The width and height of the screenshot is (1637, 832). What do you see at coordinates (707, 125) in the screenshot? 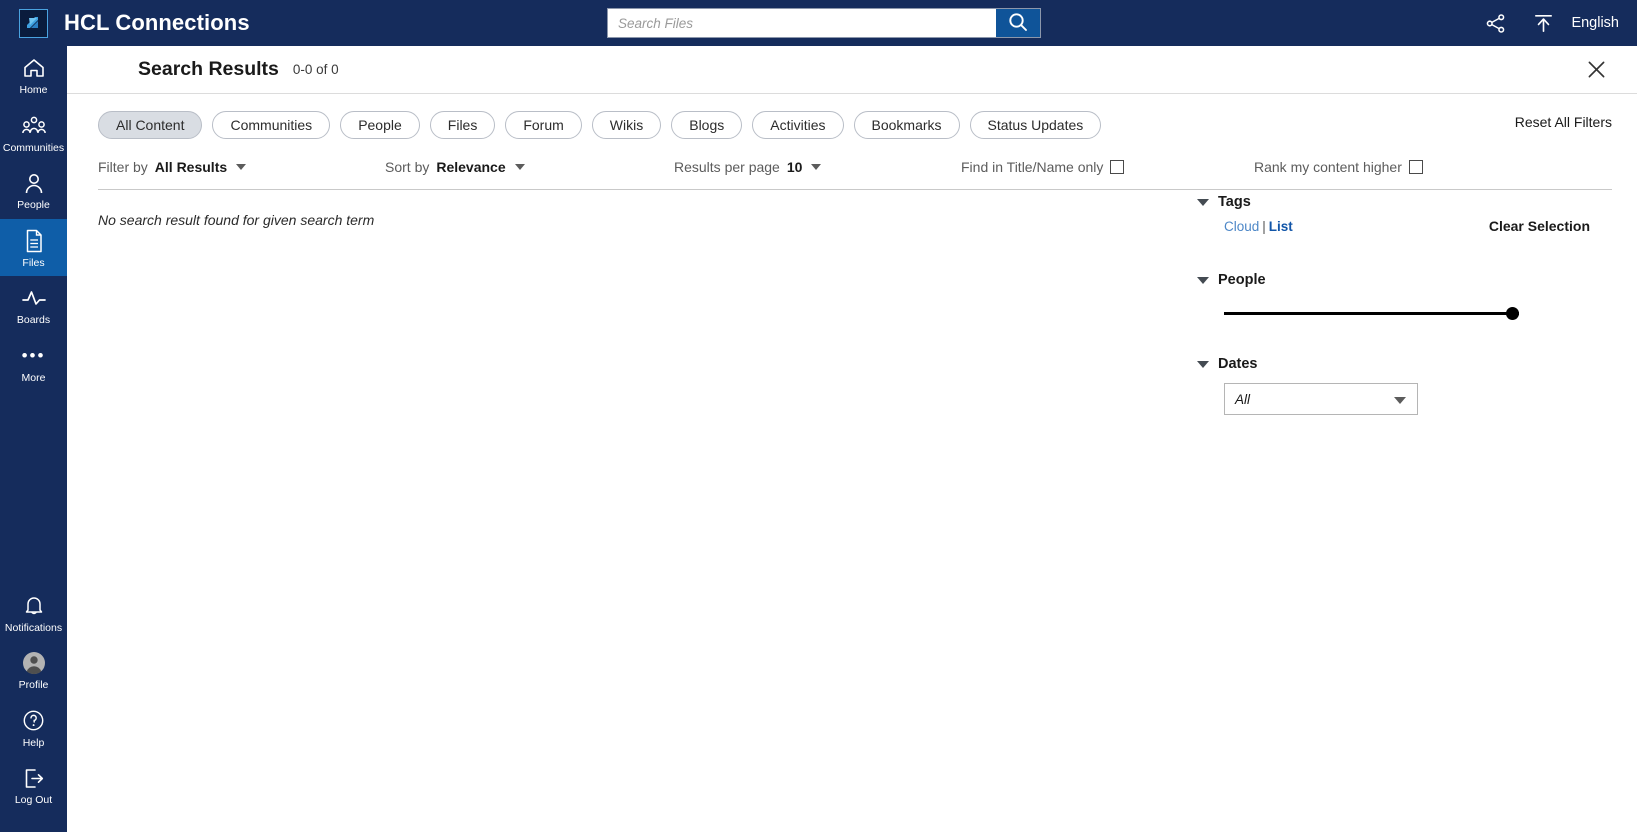
I see `chip-blogs: Blogs` at bounding box center [707, 125].